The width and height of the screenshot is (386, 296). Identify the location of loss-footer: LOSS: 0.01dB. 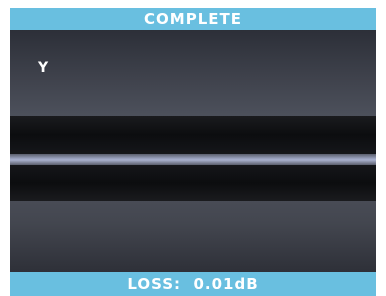
(193, 284).